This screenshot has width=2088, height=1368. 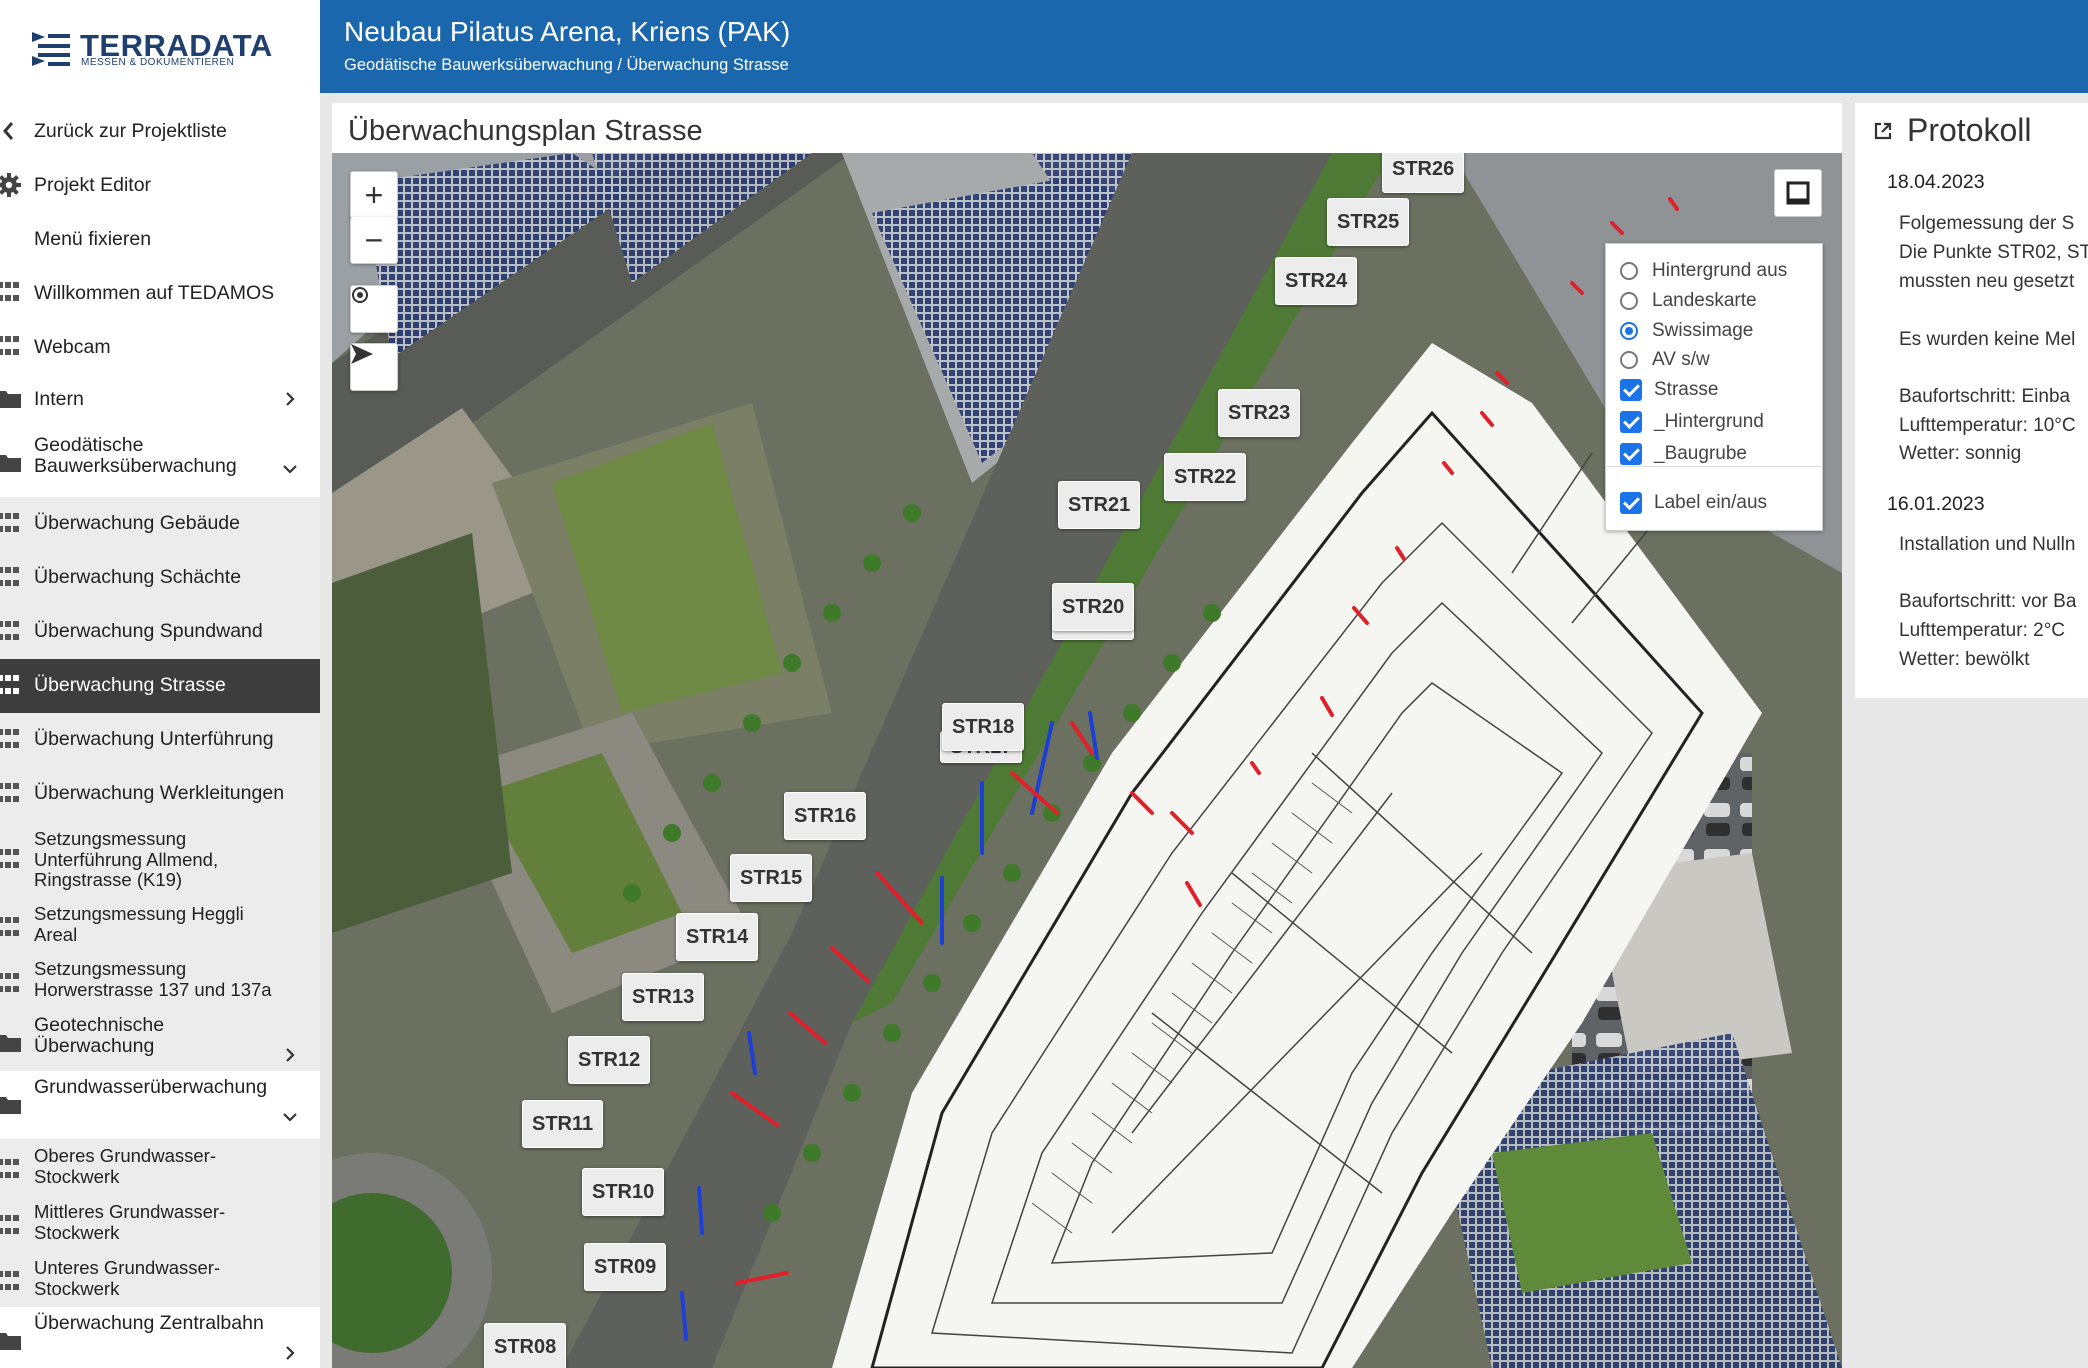 What do you see at coordinates (1714, 466) in the screenshot?
I see `layer-separator` at bounding box center [1714, 466].